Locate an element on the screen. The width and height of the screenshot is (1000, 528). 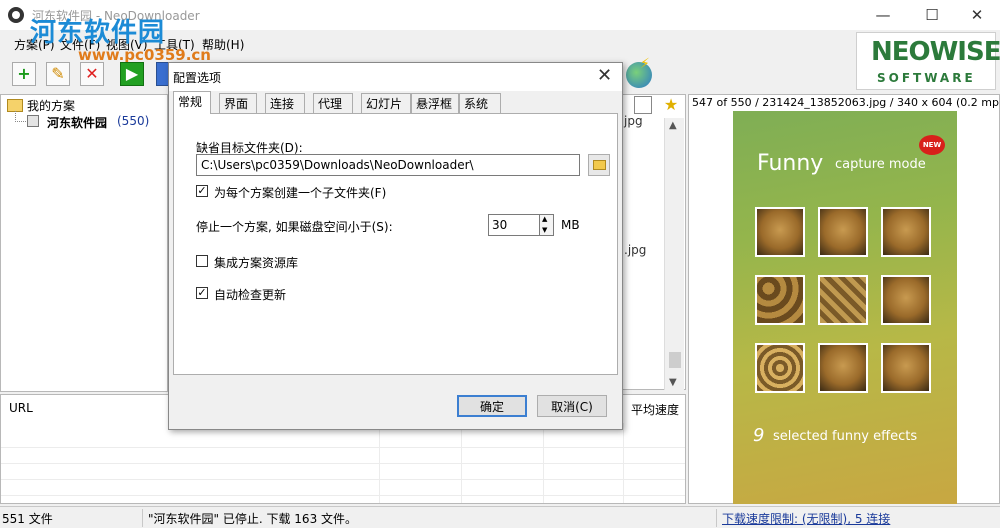
repository-checkbox is located at coordinates (202, 261).